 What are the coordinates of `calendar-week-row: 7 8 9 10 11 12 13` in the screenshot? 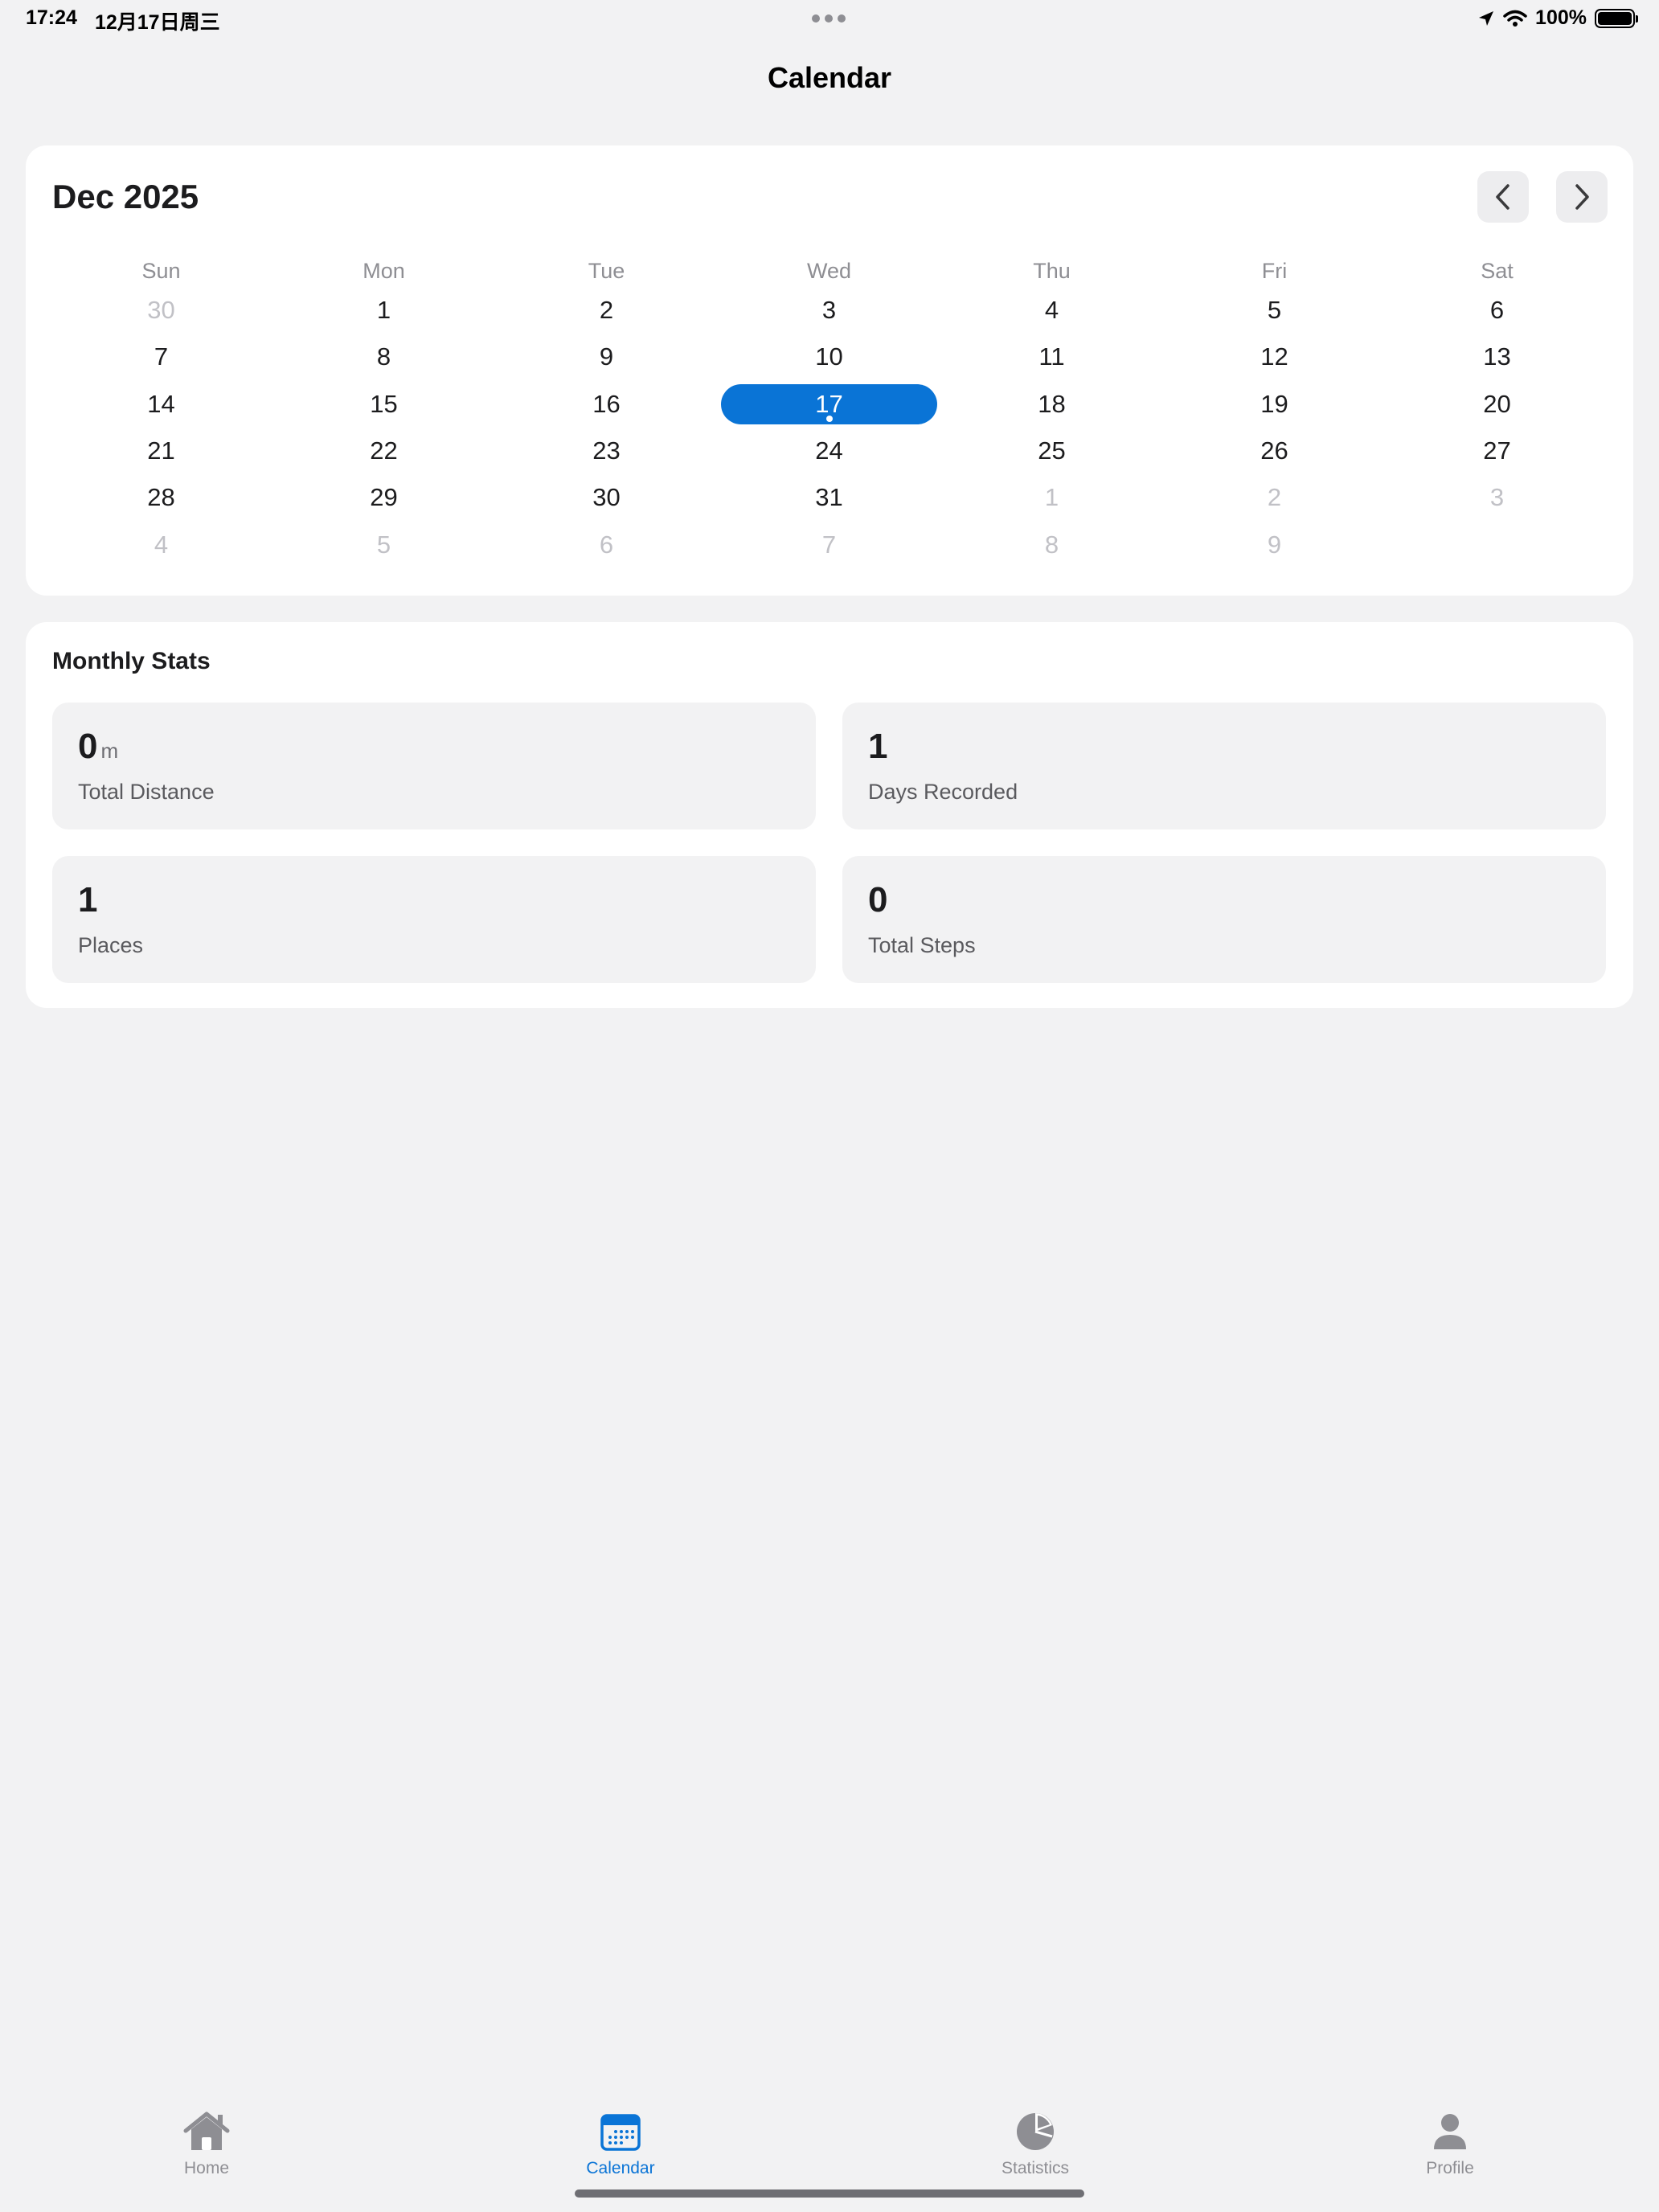 It's located at (829, 357).